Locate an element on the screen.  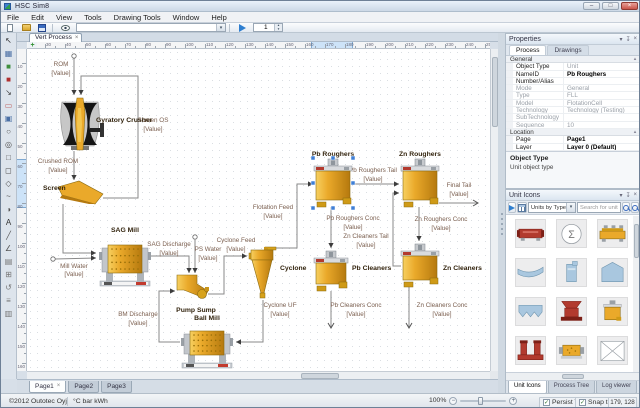
property-value-technology: Technology (Testing) is located at coordinates (601, 110).